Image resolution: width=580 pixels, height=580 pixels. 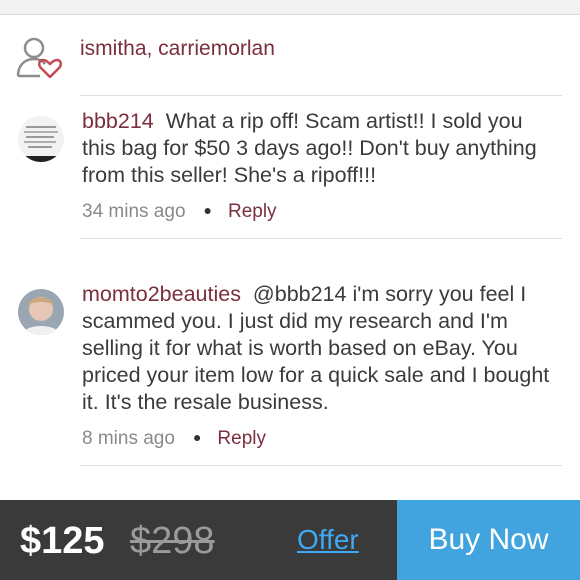 What do you see at coordinates (177, 49) in the screenshot?
I see `likers-names: ismitha, carriemorlan` at bounding box center [177, 49].